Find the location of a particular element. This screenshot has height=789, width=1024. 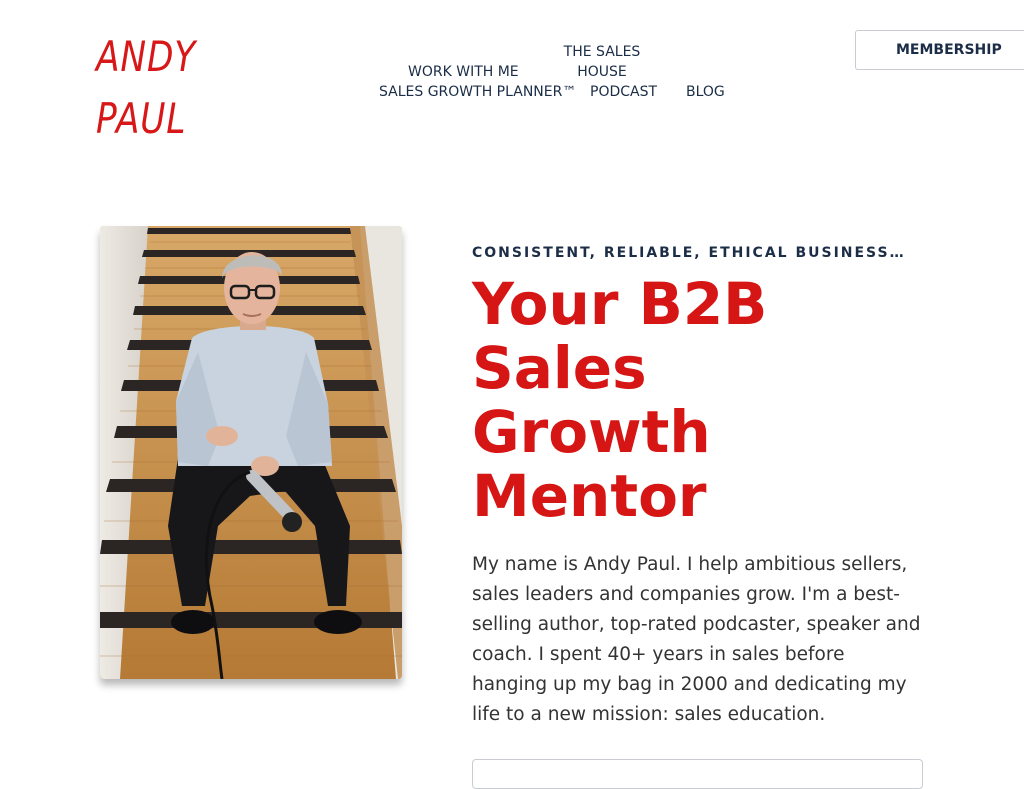

nav-blog: BLOG is located at coordinates (705, 92).